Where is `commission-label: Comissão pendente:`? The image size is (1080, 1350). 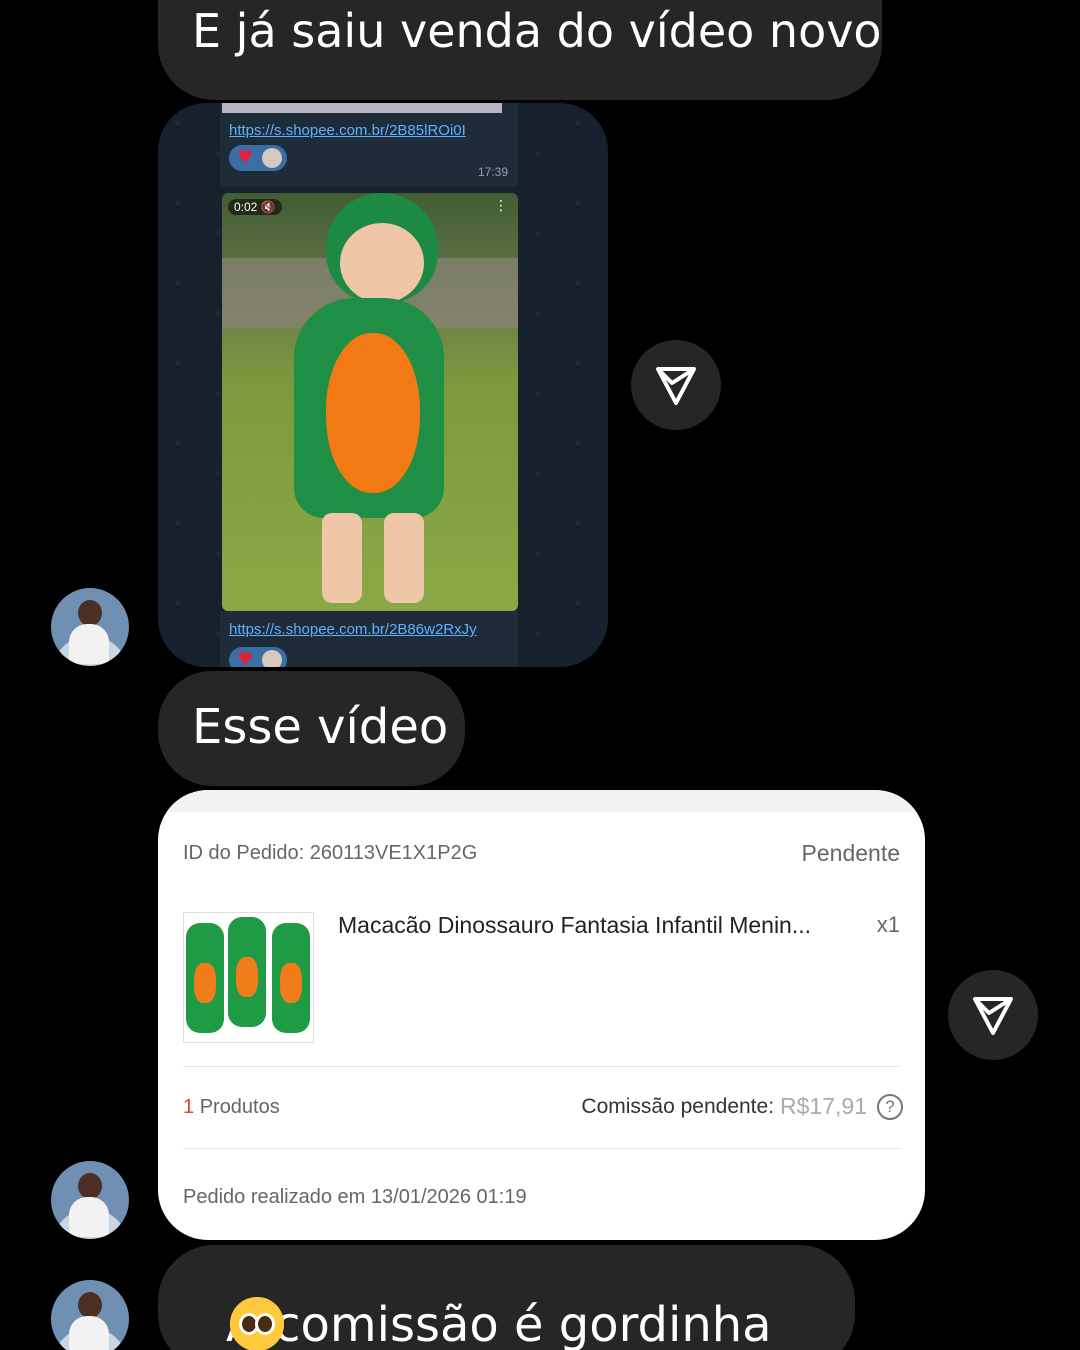
commission-label: Comissão pendente: is located at coordinates (678, 1106).